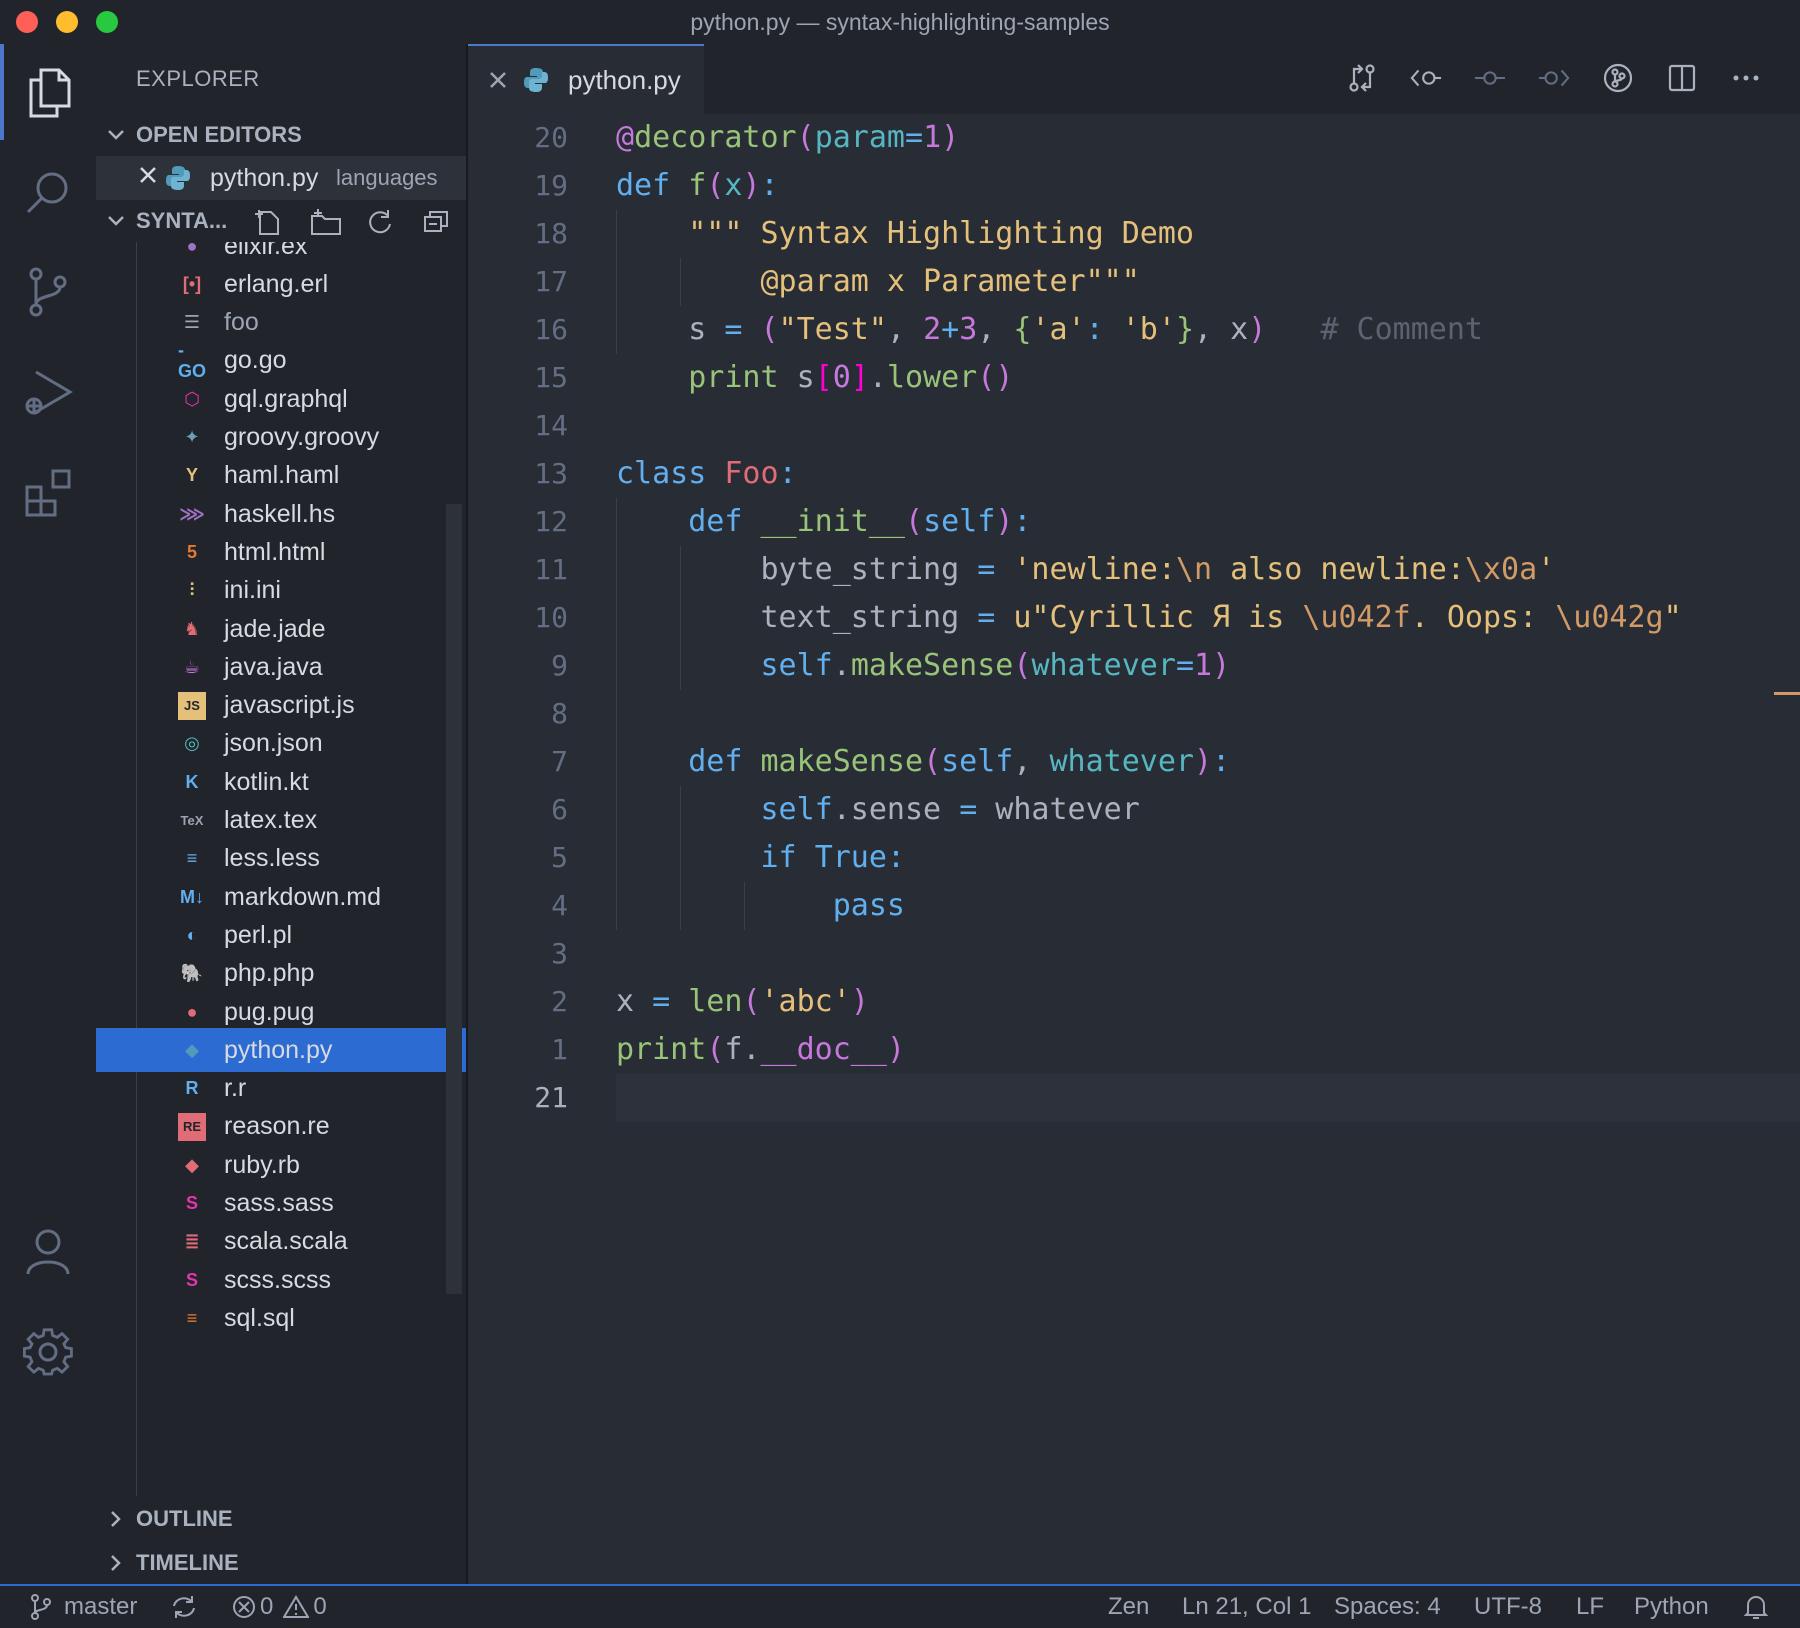 This screenshot has height=1628, width=1800. What do you see at coordinates (878, 282) in the screenshot?
I see `code-line: @param x Parameter"""` at bounding box center [878, 282].